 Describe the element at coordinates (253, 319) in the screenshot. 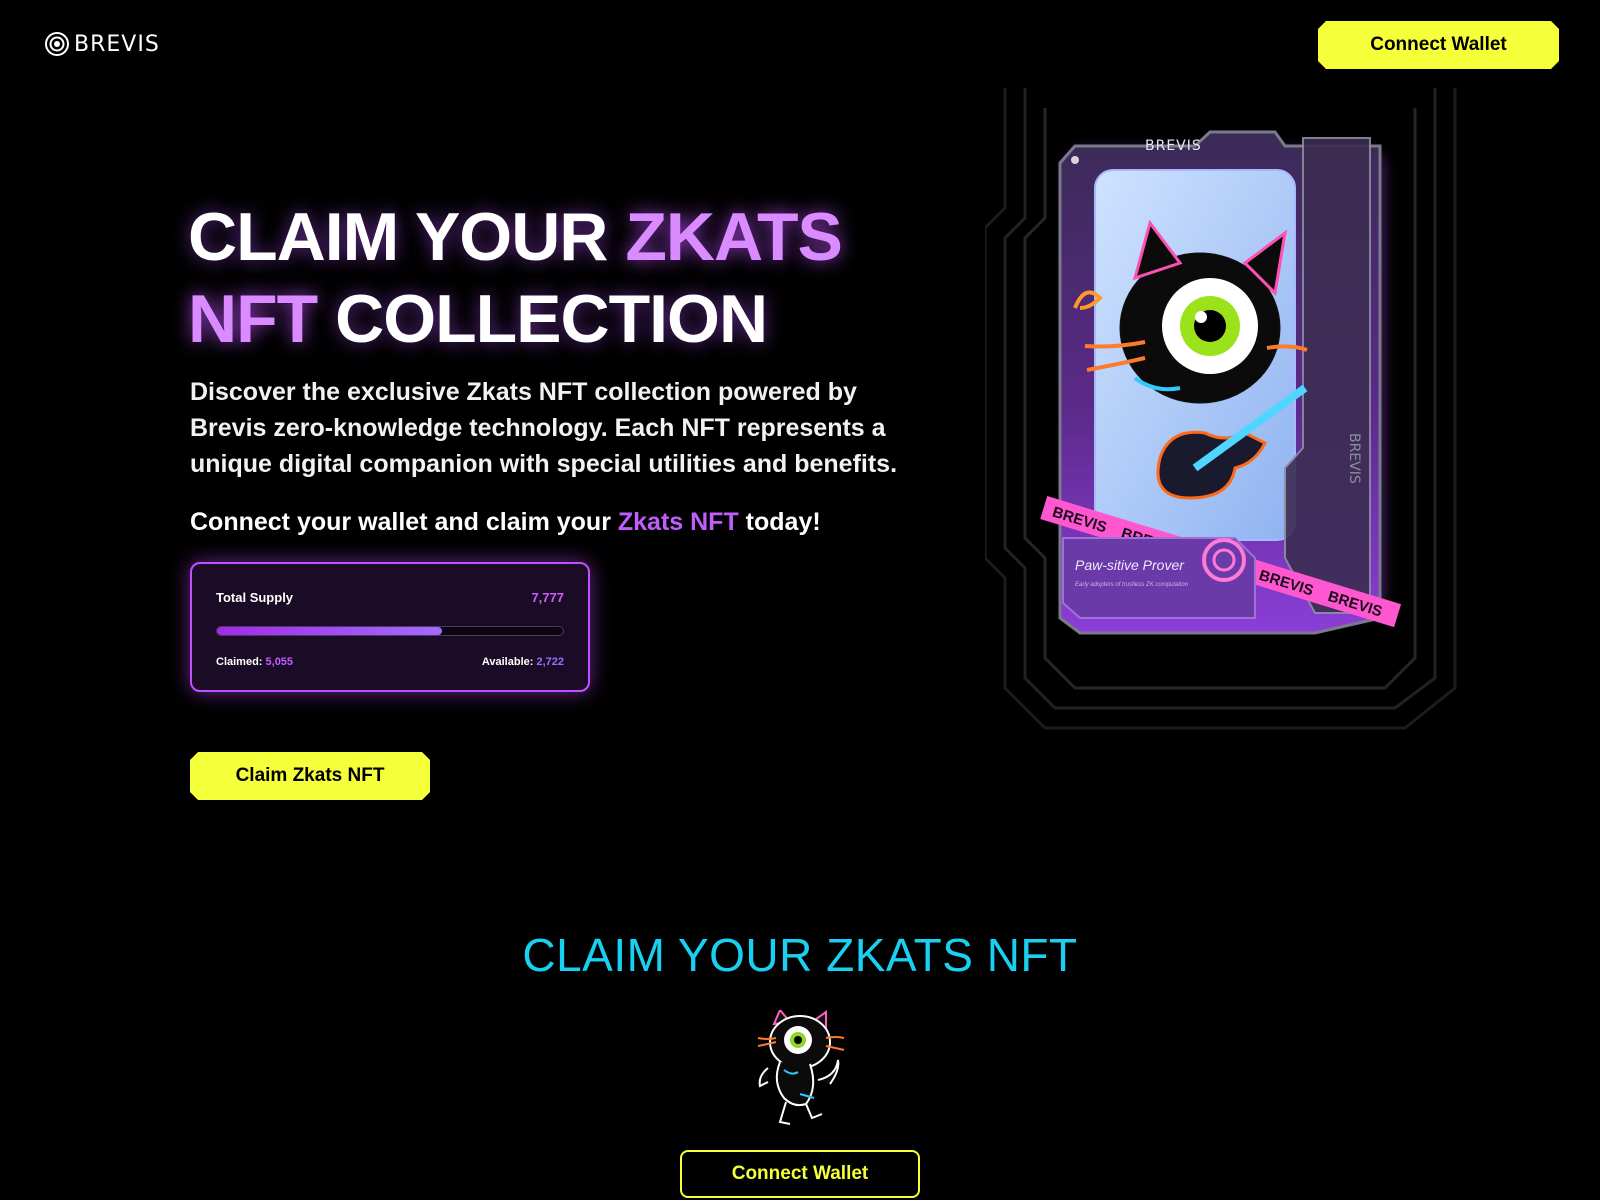

I see `hero-title-accent: NFT` at that location.